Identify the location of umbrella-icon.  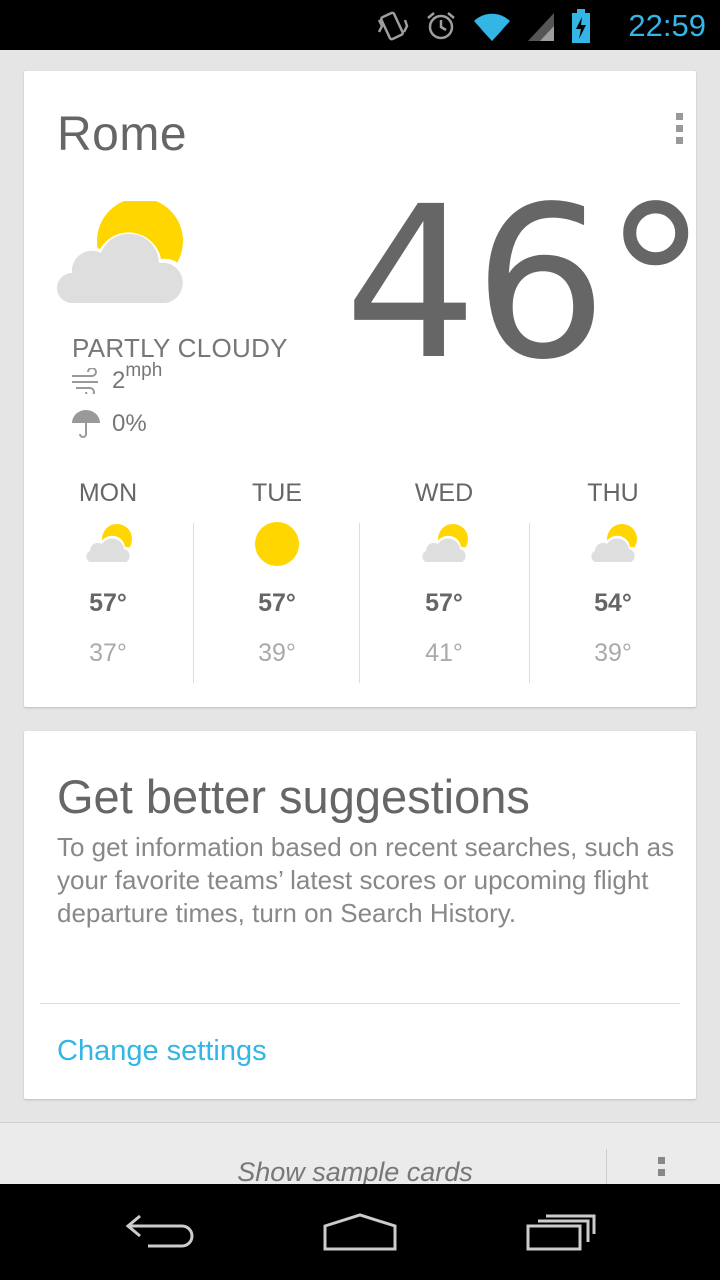
(86, 424).